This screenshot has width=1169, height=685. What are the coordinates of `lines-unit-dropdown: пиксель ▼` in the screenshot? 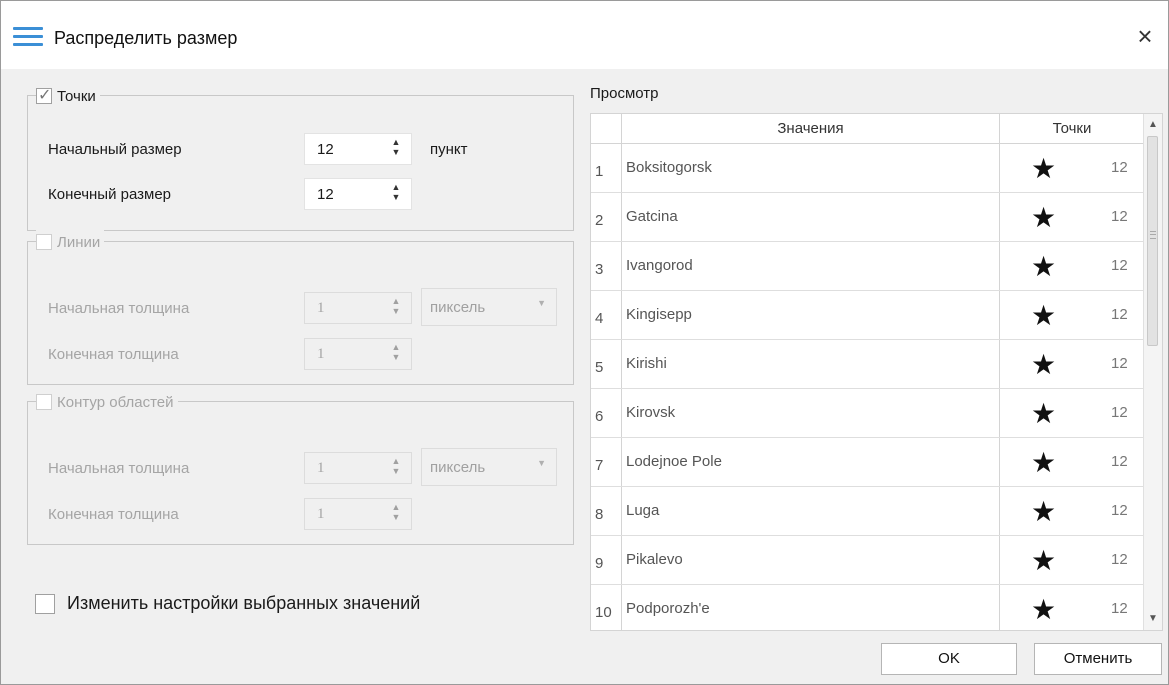 It's located at (489, 307).